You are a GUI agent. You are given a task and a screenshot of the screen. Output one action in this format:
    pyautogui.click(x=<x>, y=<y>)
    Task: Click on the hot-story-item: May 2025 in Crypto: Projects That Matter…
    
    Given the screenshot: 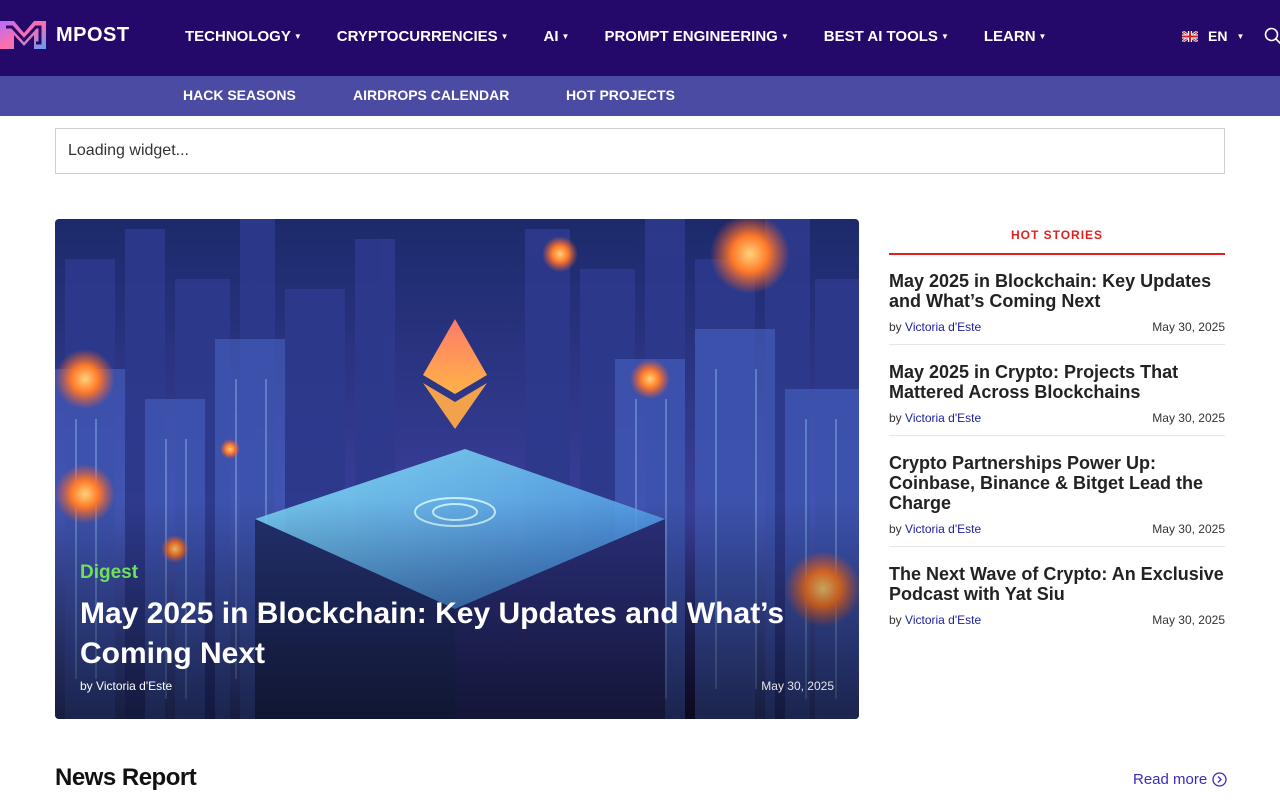 What is the action you would take?
    pyautogui.click(x=1057, y=399)
    